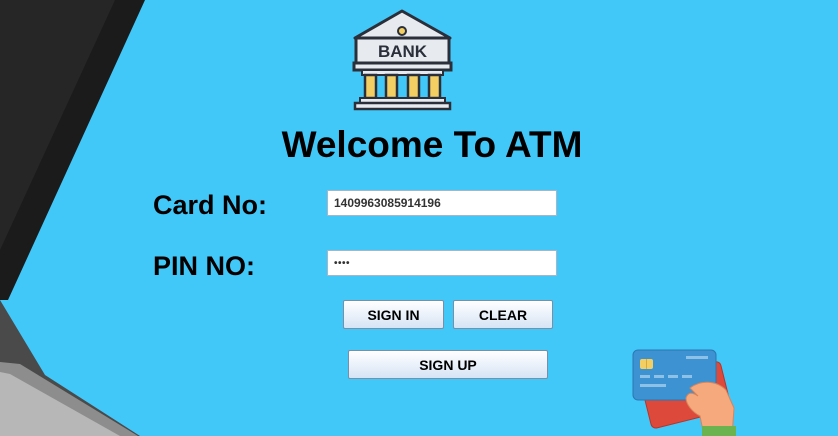 The width and height of the screenshot is (838, 436). What do you see at coordinates (393, 314) in the screenshot?
I see `sign-in-button: SIGN IN` at bounding box center [393, 314].